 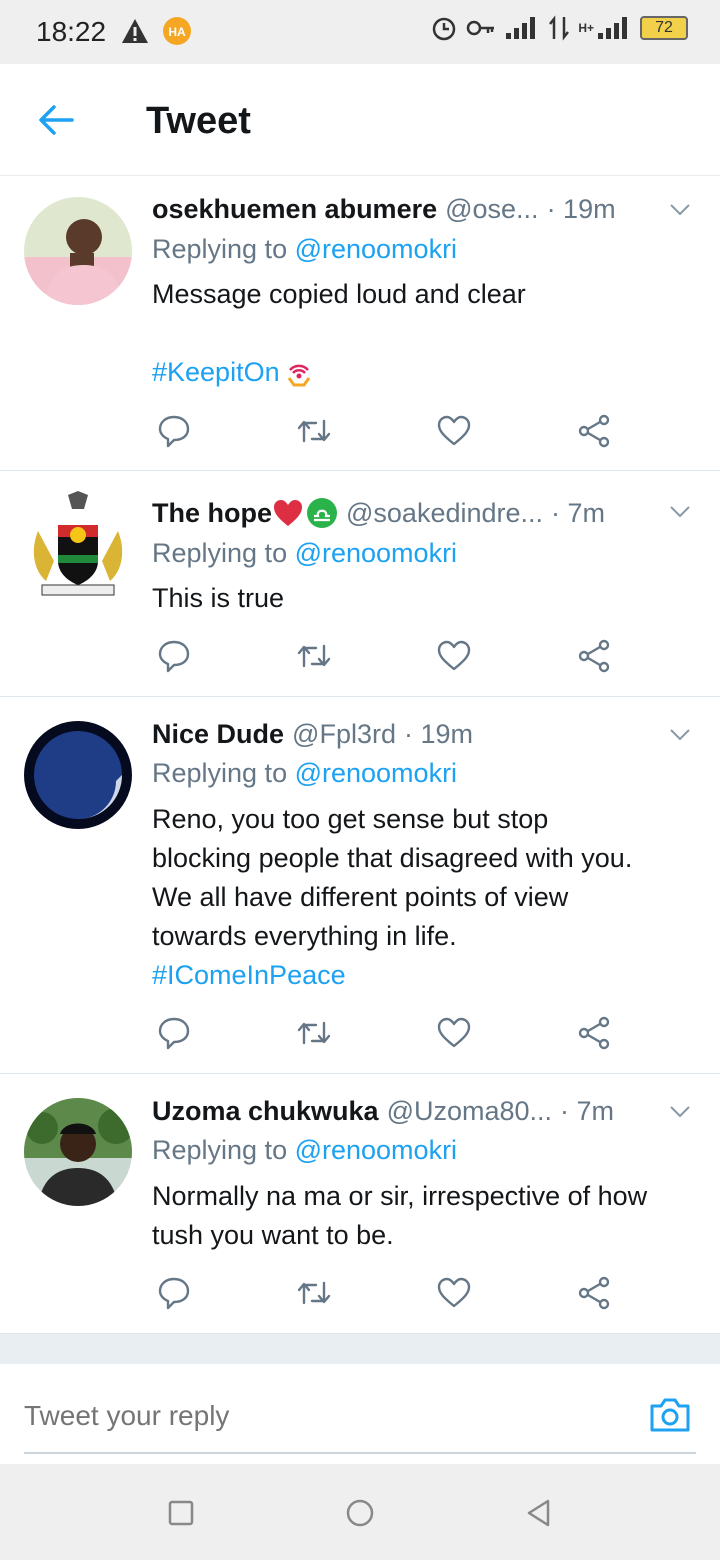 I want to click on home-circle-icon, so click(x=360, y=1513).